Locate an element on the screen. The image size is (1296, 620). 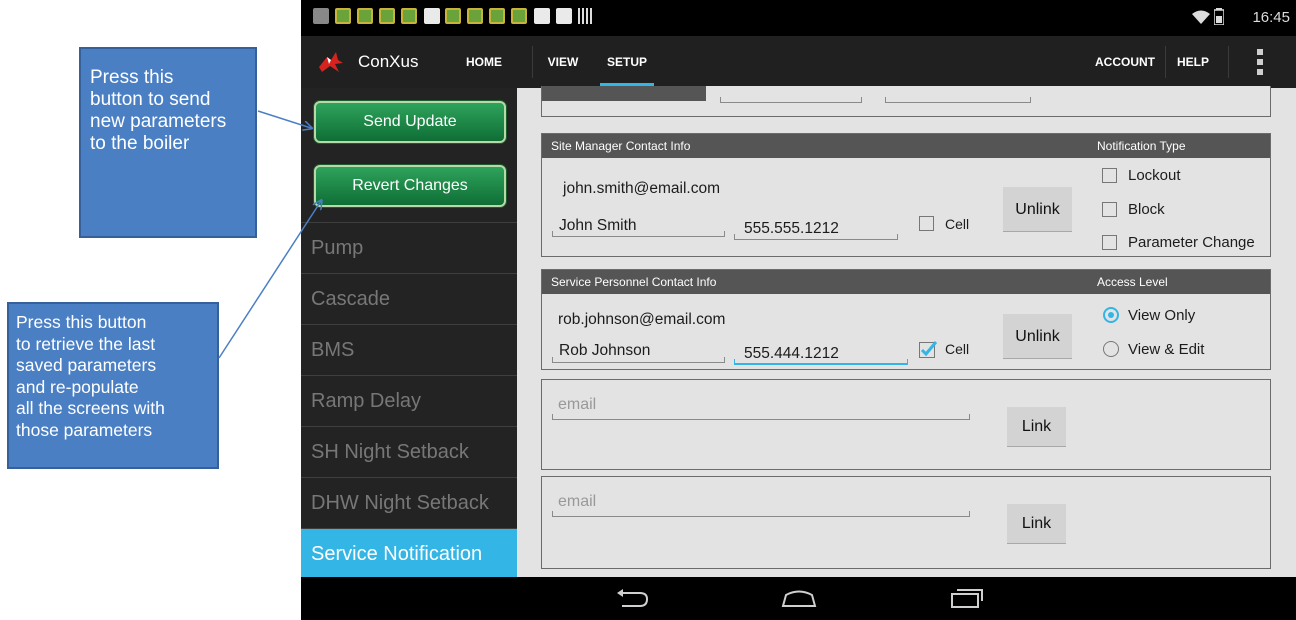
back-icon is located at coordinates (632, 598).